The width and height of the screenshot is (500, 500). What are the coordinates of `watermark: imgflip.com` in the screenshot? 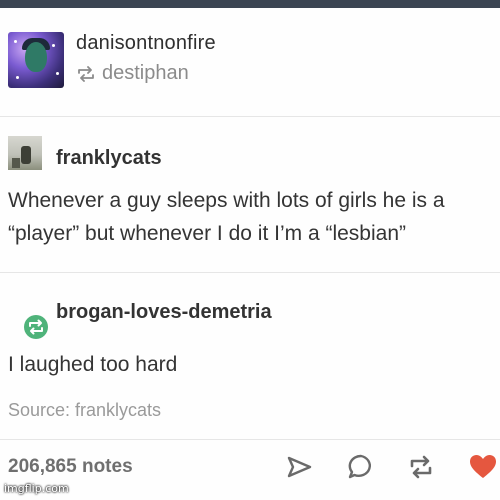 It's located at (36, 488).